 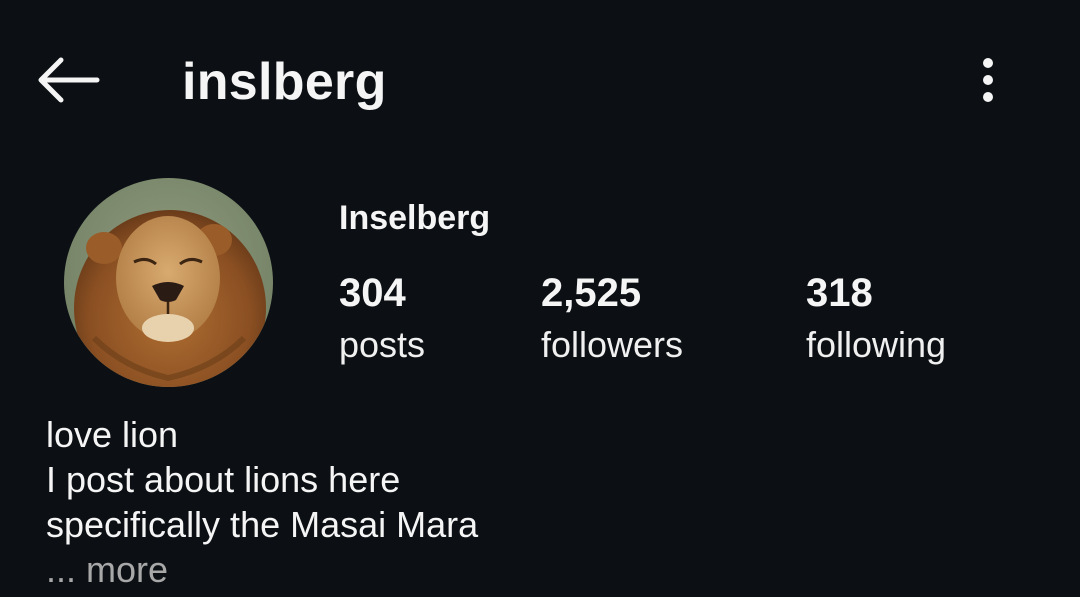 What do you see at coordinates (112, 434) in the screenshot?
I see `bio-line: love lion` at bounding box center [112, 434].